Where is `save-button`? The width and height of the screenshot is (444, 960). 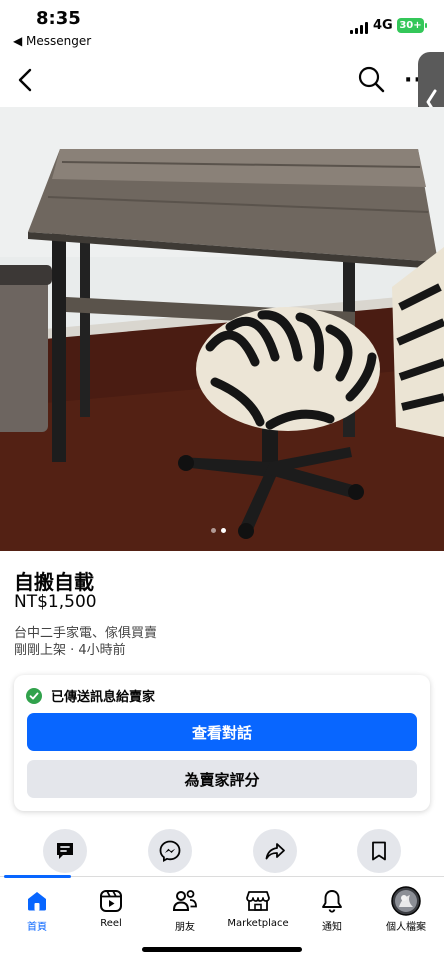 save-button is located at coordinates (379, 851).